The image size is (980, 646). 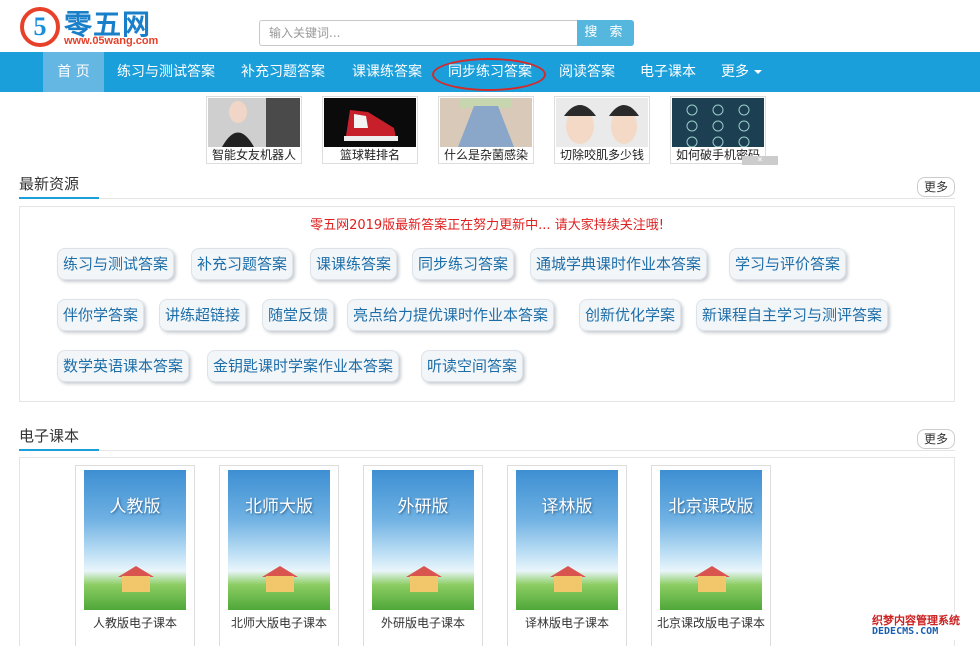 I want to click on book-cover: 译林版, so click(x=567, y=540).